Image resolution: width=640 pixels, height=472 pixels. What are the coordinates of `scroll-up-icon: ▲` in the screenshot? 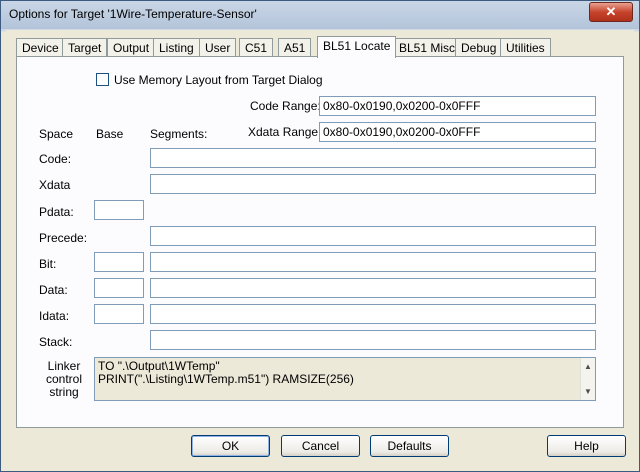 It's located at (588, 366).